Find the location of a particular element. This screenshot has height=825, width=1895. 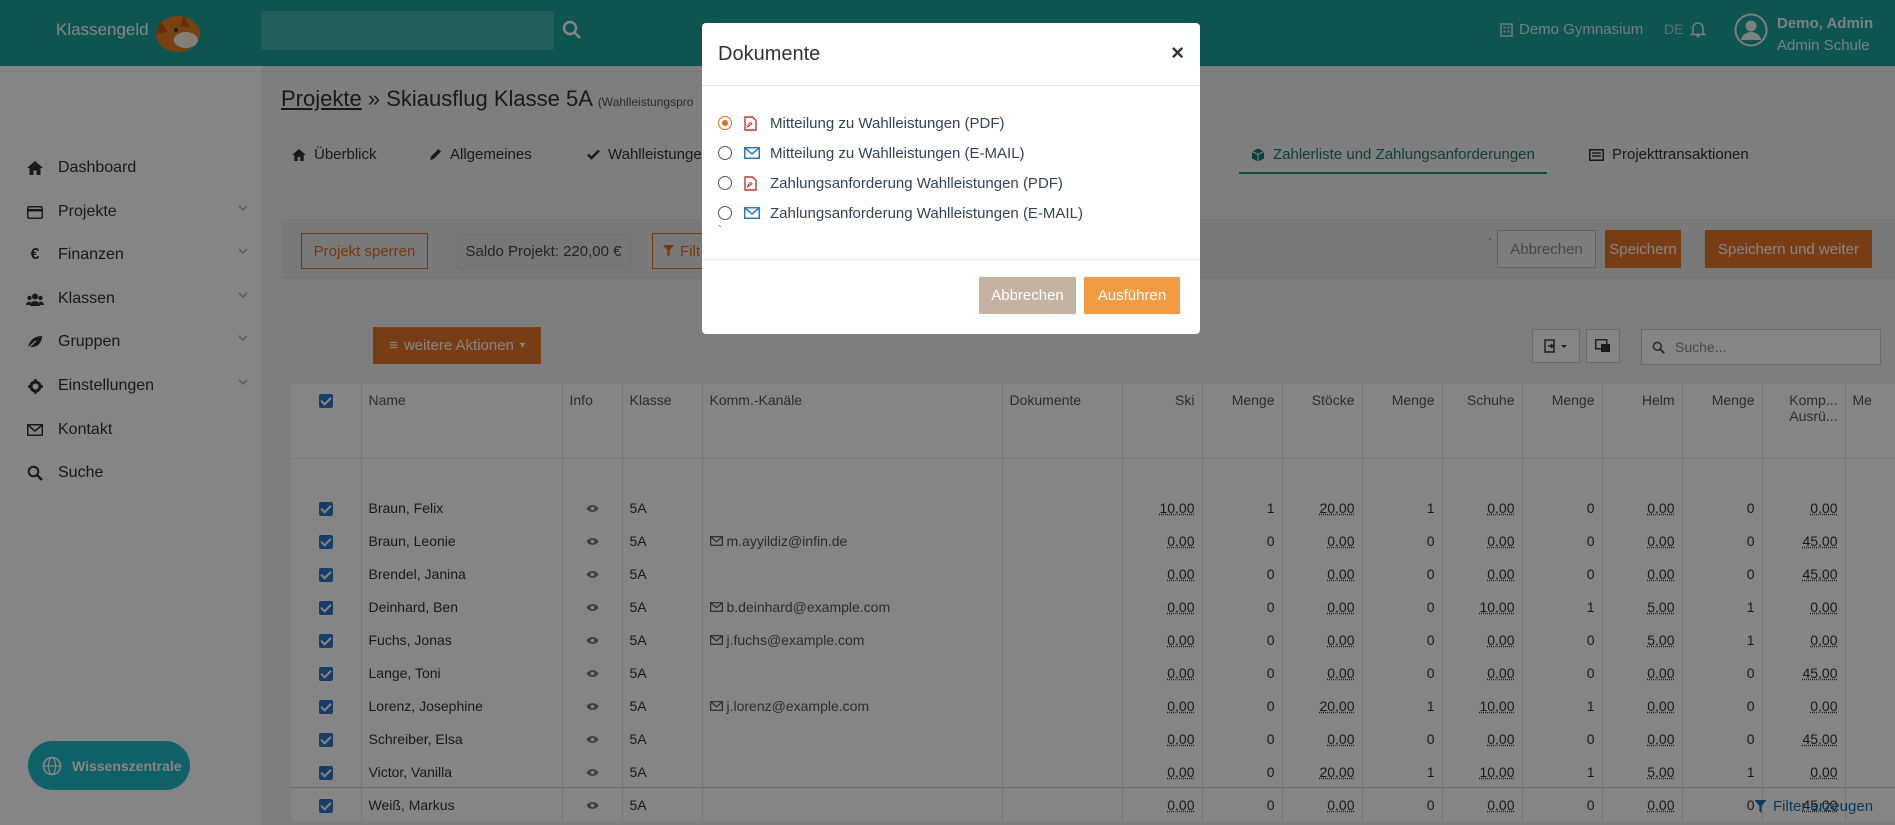

close-icon: × is located at coordinates (1177, 53).